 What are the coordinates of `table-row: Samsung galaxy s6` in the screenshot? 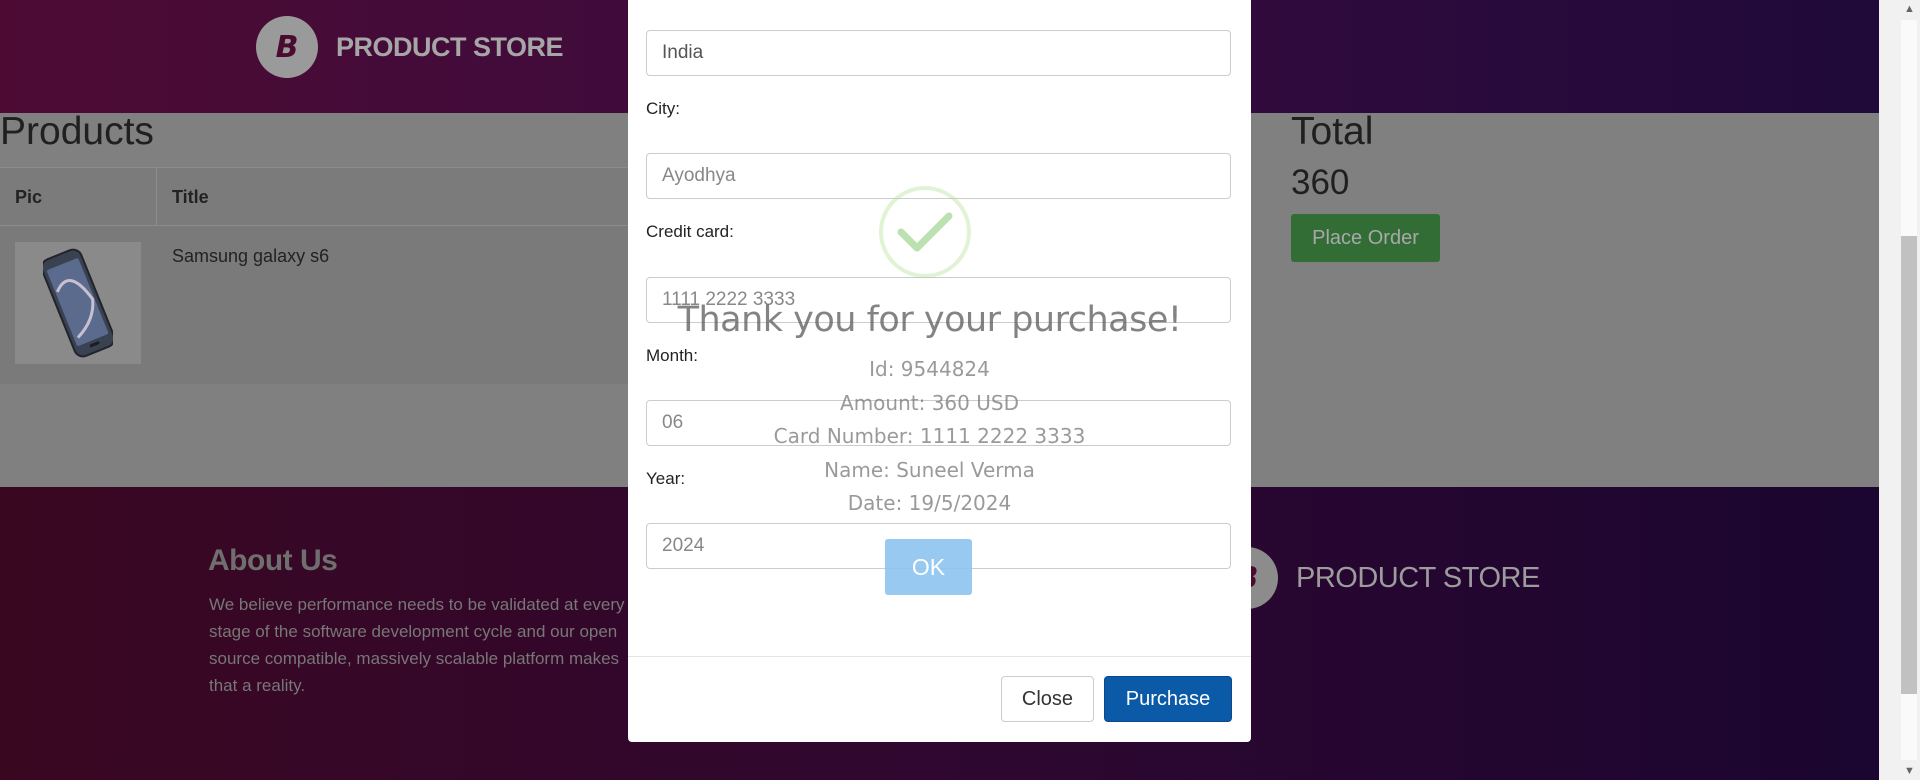 It's located at (315, 305).